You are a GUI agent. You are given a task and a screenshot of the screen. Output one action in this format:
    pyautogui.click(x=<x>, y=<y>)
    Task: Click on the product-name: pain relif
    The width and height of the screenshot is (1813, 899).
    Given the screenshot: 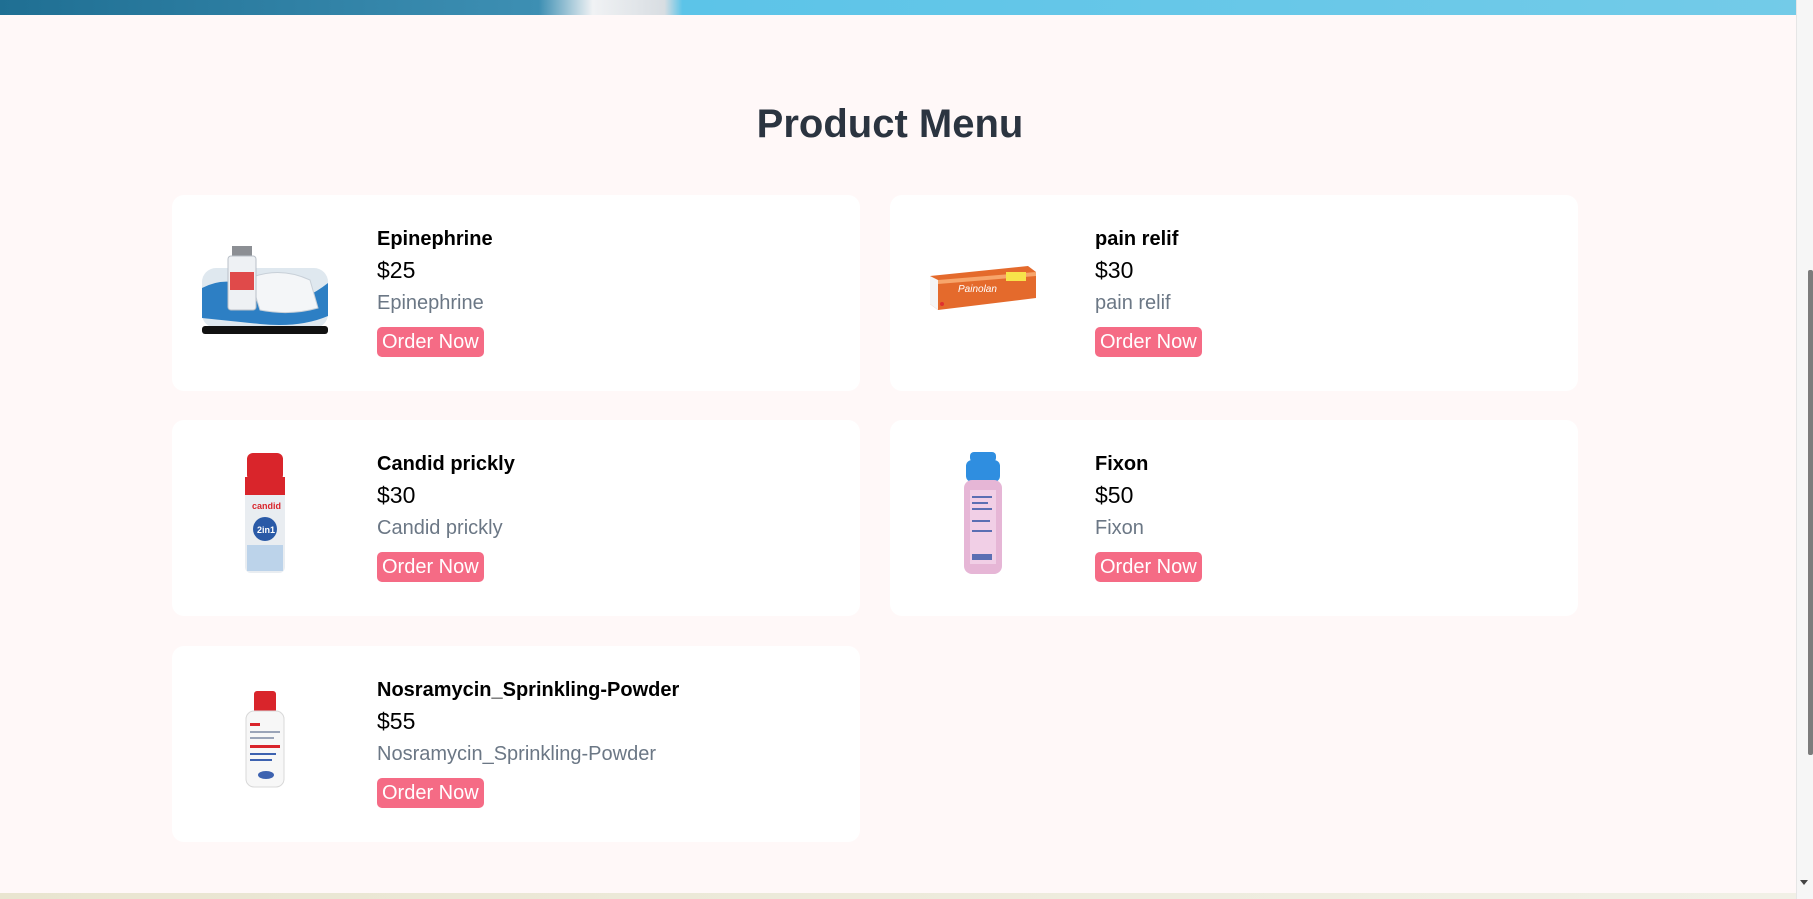 What is the action you would take?
    pyautogui.click(x=1137, y=239)
    